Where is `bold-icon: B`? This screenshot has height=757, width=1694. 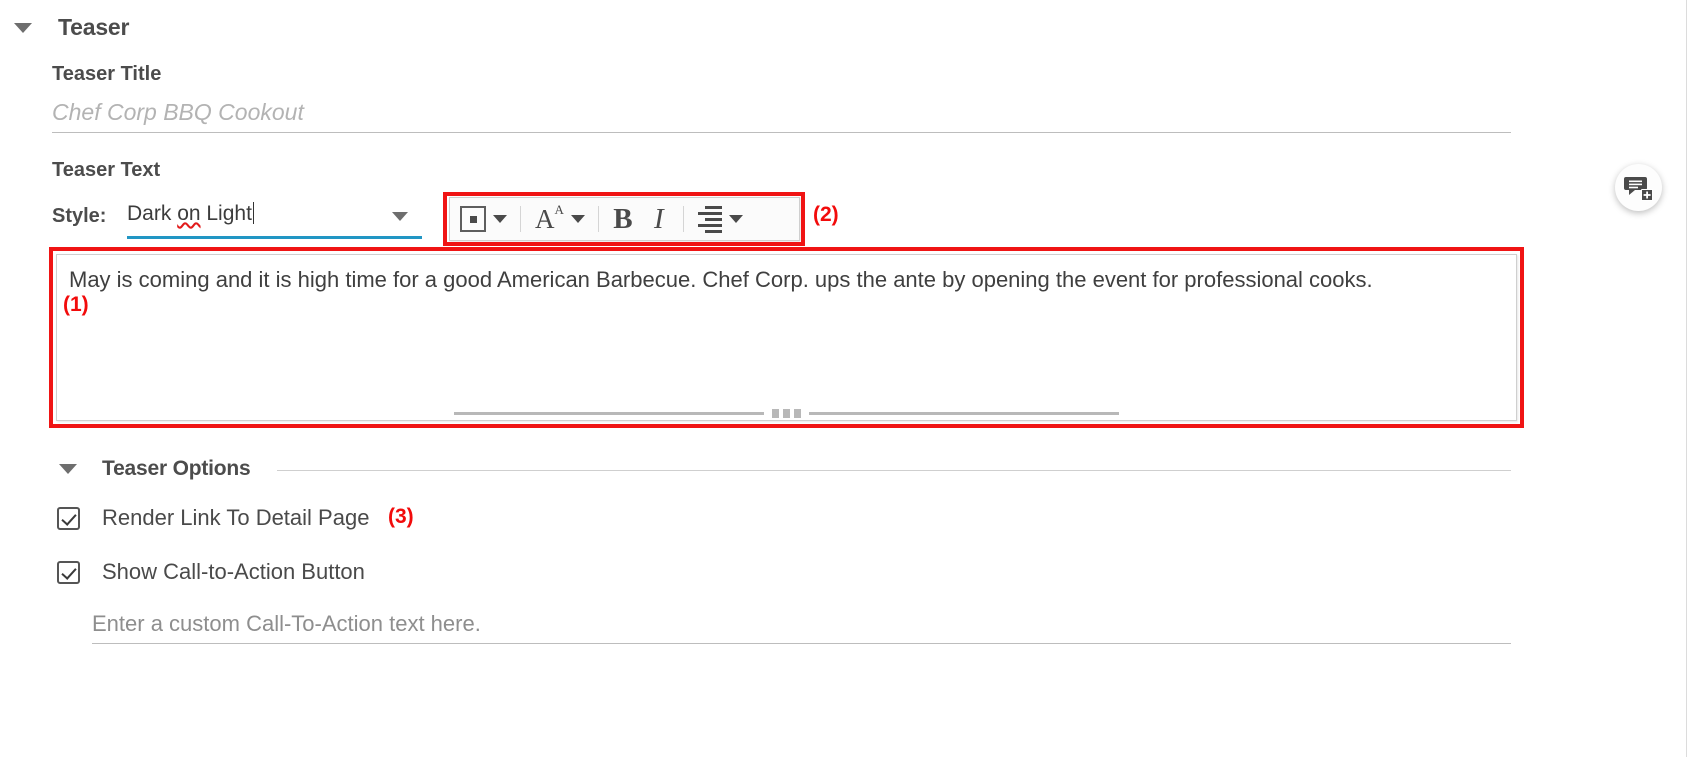
bold-icon: B is located at coordinates (623, 218).